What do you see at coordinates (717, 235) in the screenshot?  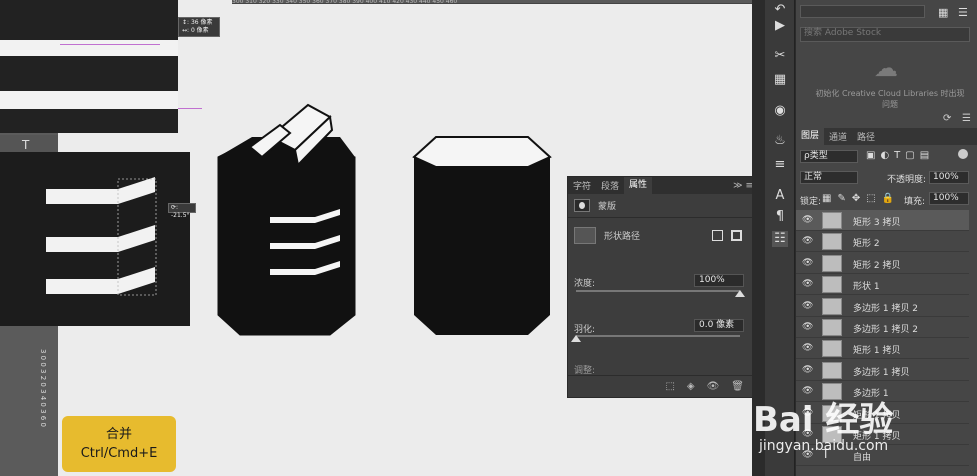 I see `select-mask-icon` at bounding box center [717, 235].